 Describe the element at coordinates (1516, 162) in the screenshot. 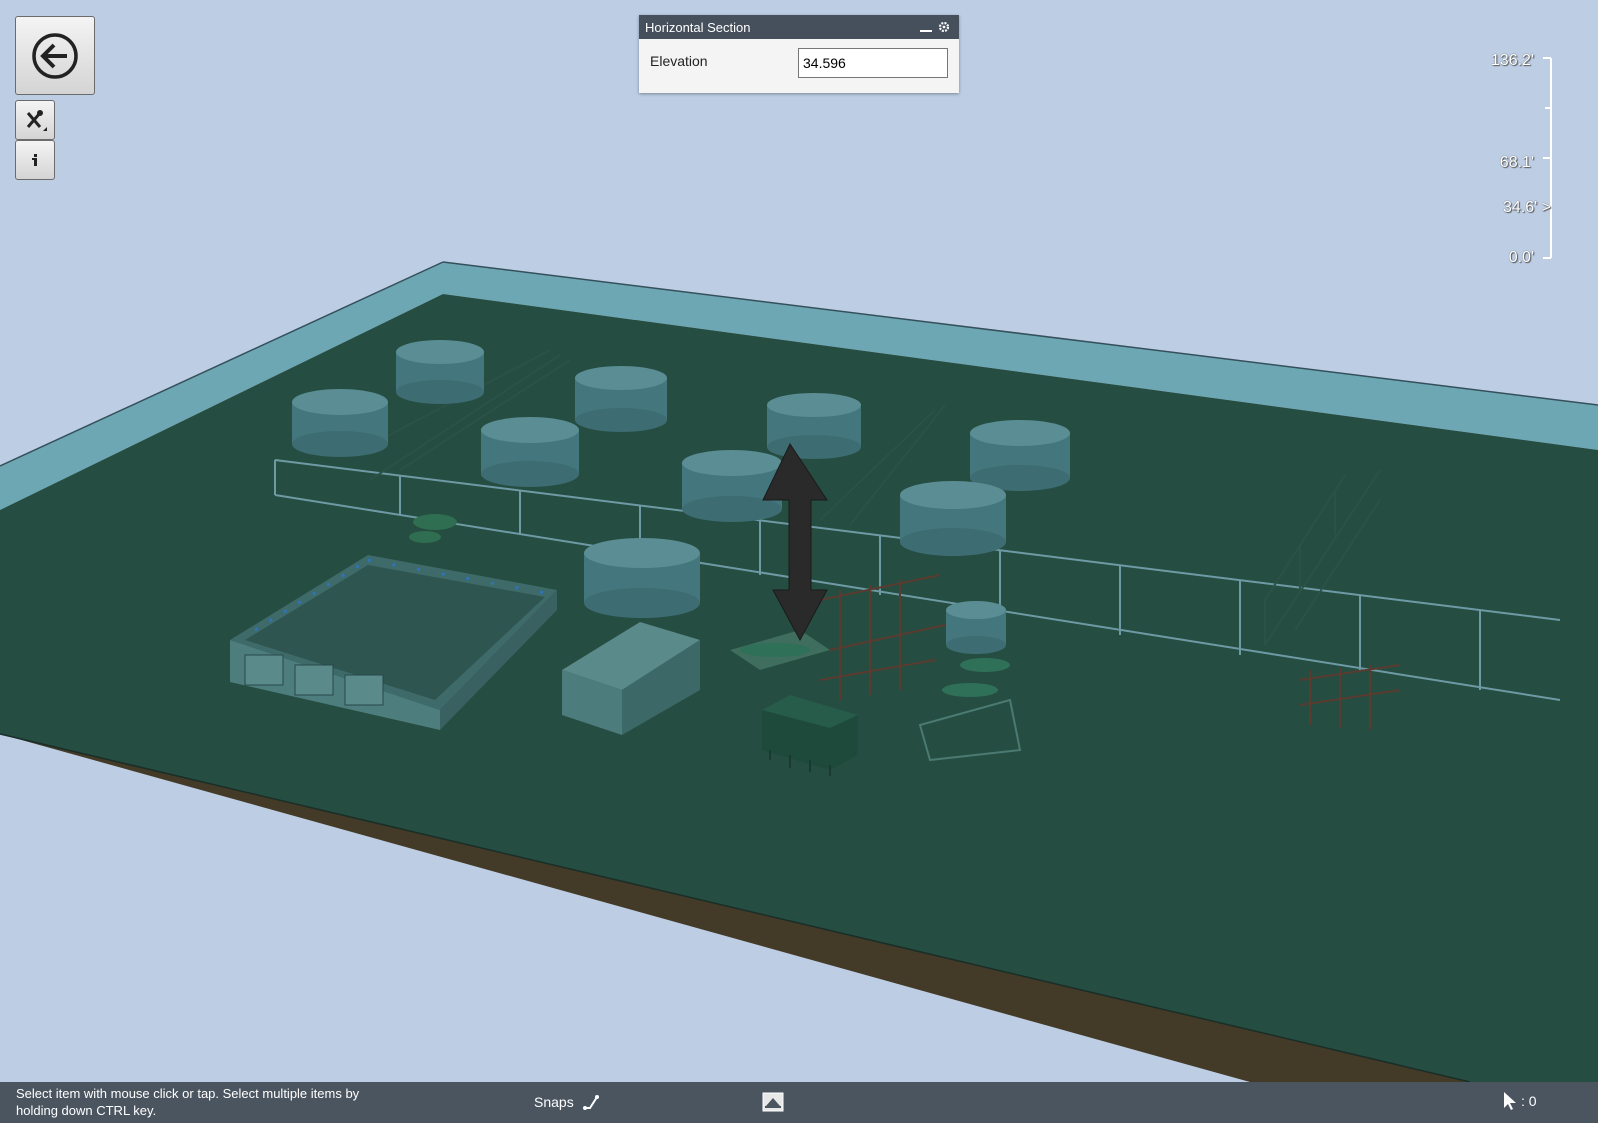

I see `ruler-label-mid: 68.1'` at that location.